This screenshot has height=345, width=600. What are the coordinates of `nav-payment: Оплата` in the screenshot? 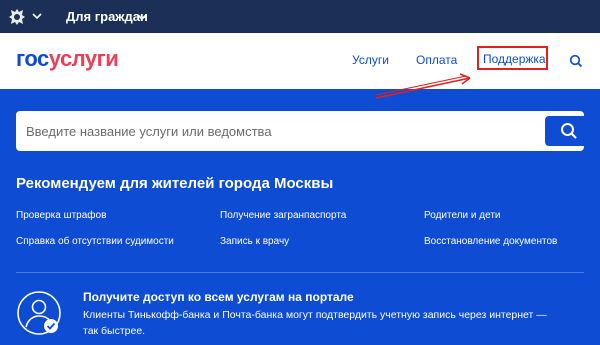 It's located at (436, 60).